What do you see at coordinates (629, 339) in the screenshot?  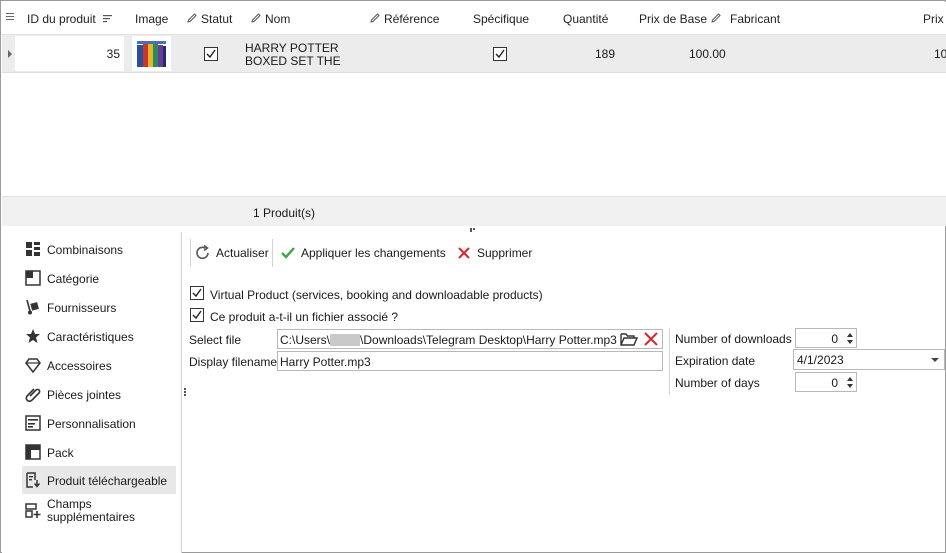 I see `open-folder-icon` at bounding box center [629, 339].